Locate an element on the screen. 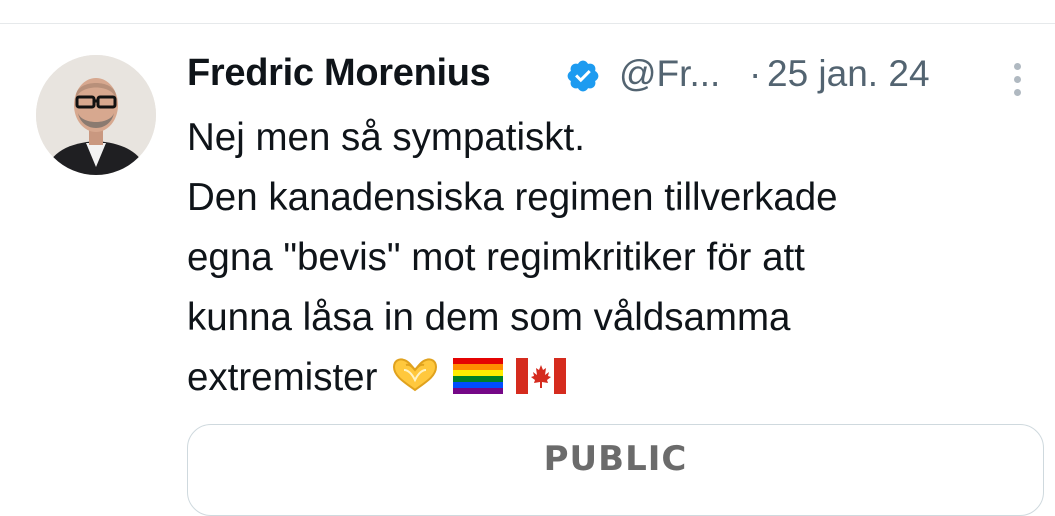  top-divider is located at coordinates (527, 23).